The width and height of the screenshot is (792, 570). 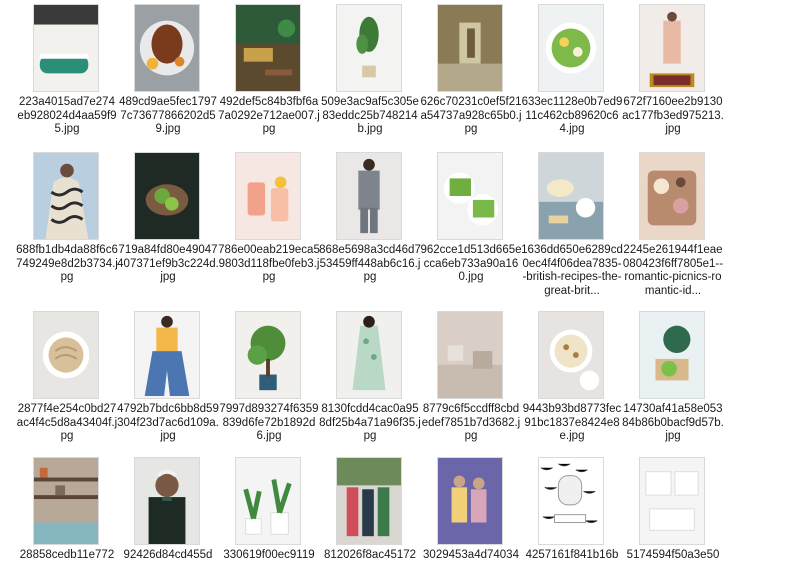 What do you see at coordinates (471, 423) in the screenshot?
I see `file-name: 8779c6f5ccdff8cbdedef7851b7d3682.jpg` at bounding box center [471, 423].